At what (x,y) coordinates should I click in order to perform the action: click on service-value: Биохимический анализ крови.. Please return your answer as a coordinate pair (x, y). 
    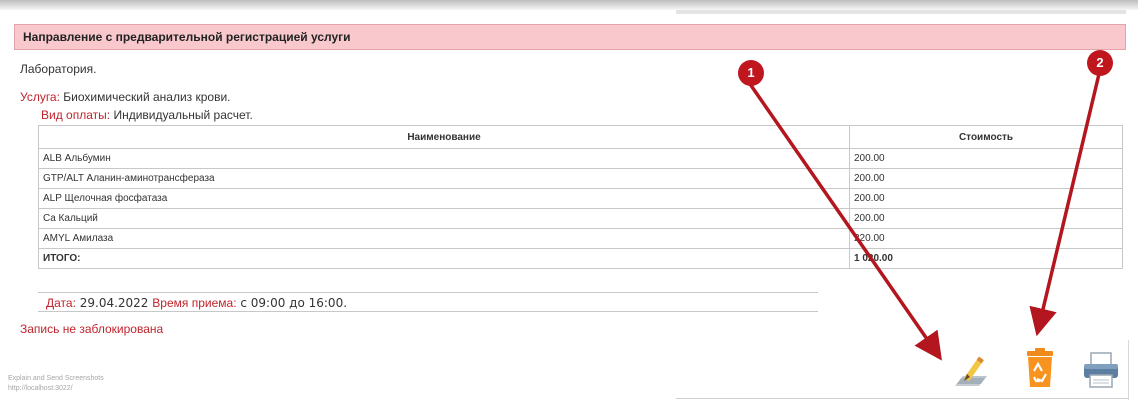
    Looking at the image, I should click on (147, 97).